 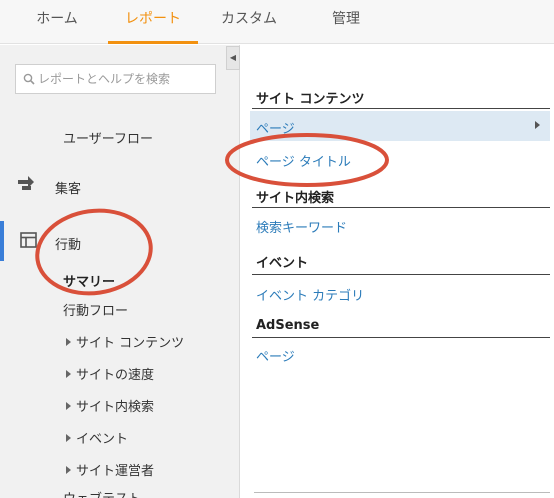 I want to click on link-event-category: イベント カテゴリ, so click(x=310, y=294).